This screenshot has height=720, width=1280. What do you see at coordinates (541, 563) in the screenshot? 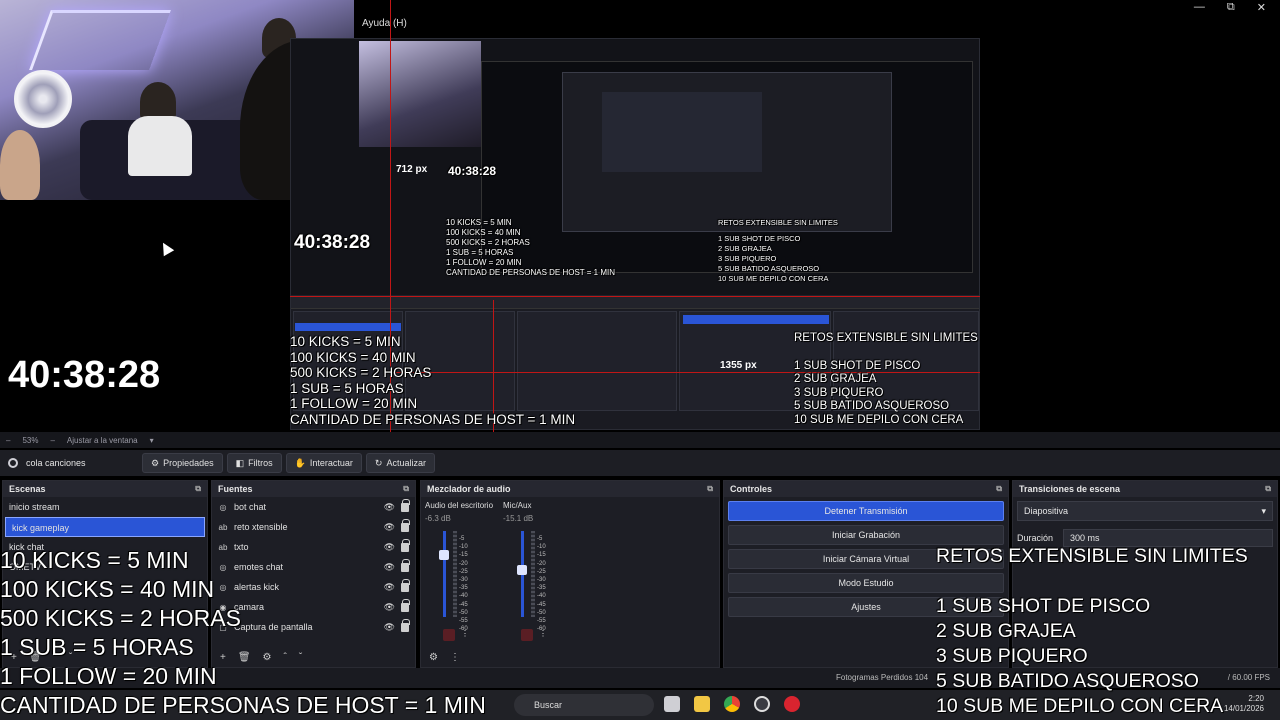
I see `meter-tick: -20` at bounding box center [541, 563].